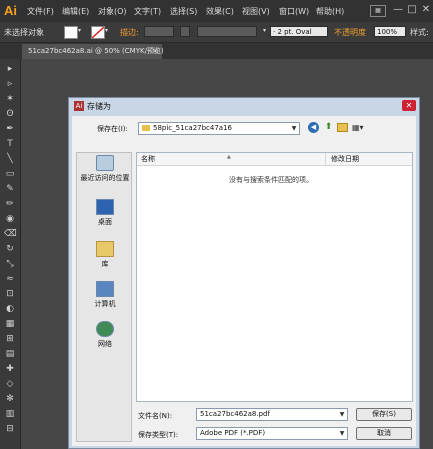 Image resolution: width=433 pixels, height=449 pixels. Describe the element at coordinates (155, 51) in the screenshot. I see `close-tab-icon: ×` at that location.